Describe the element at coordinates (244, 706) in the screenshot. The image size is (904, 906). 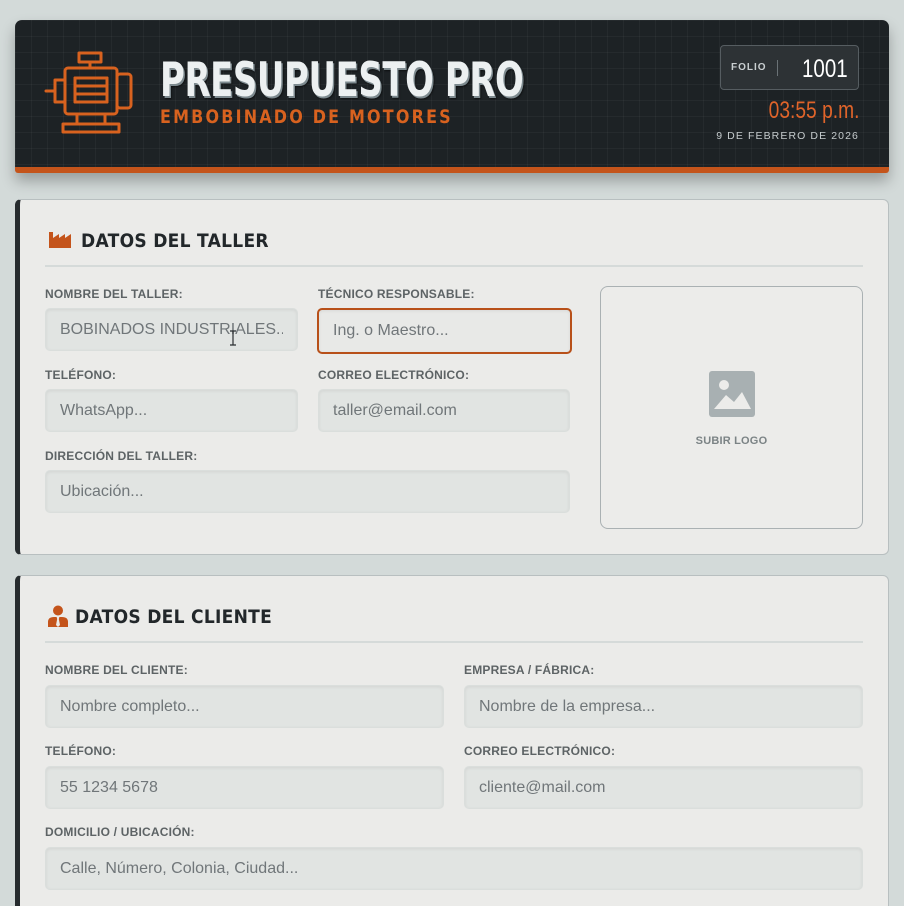
I see `nombre-cliente-input` at that location.